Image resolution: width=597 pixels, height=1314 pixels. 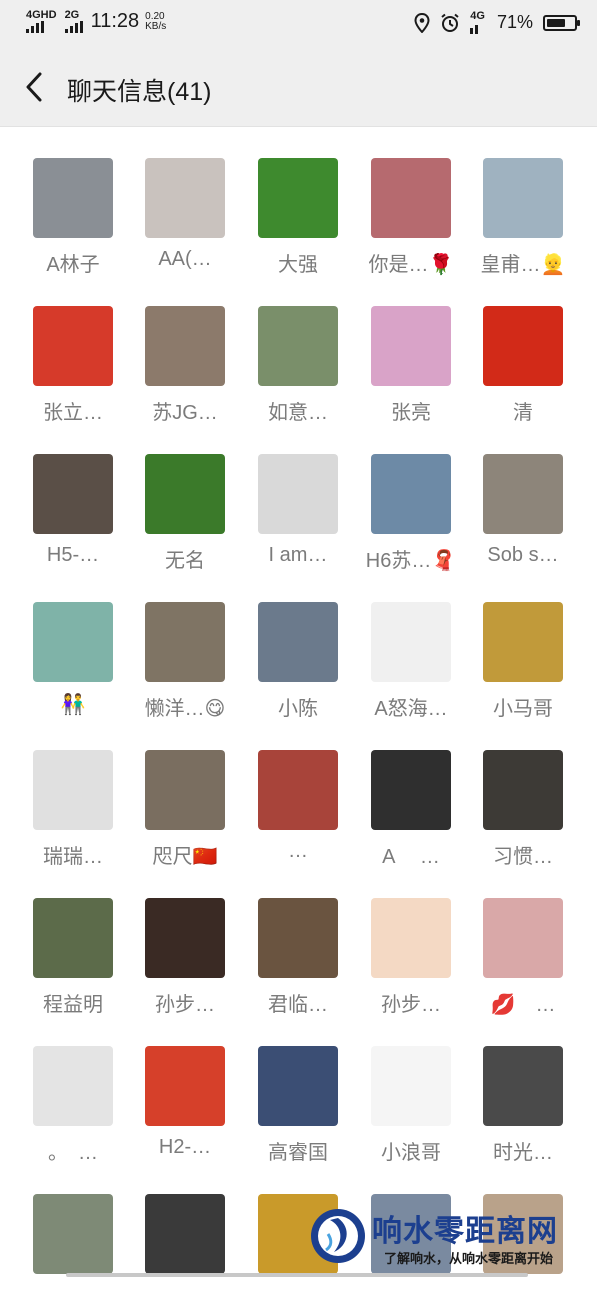 What do you see at coordinates (523, 709) in the screenshot?
I see `member-name: 小马哥` at bounding box center [523, 709].